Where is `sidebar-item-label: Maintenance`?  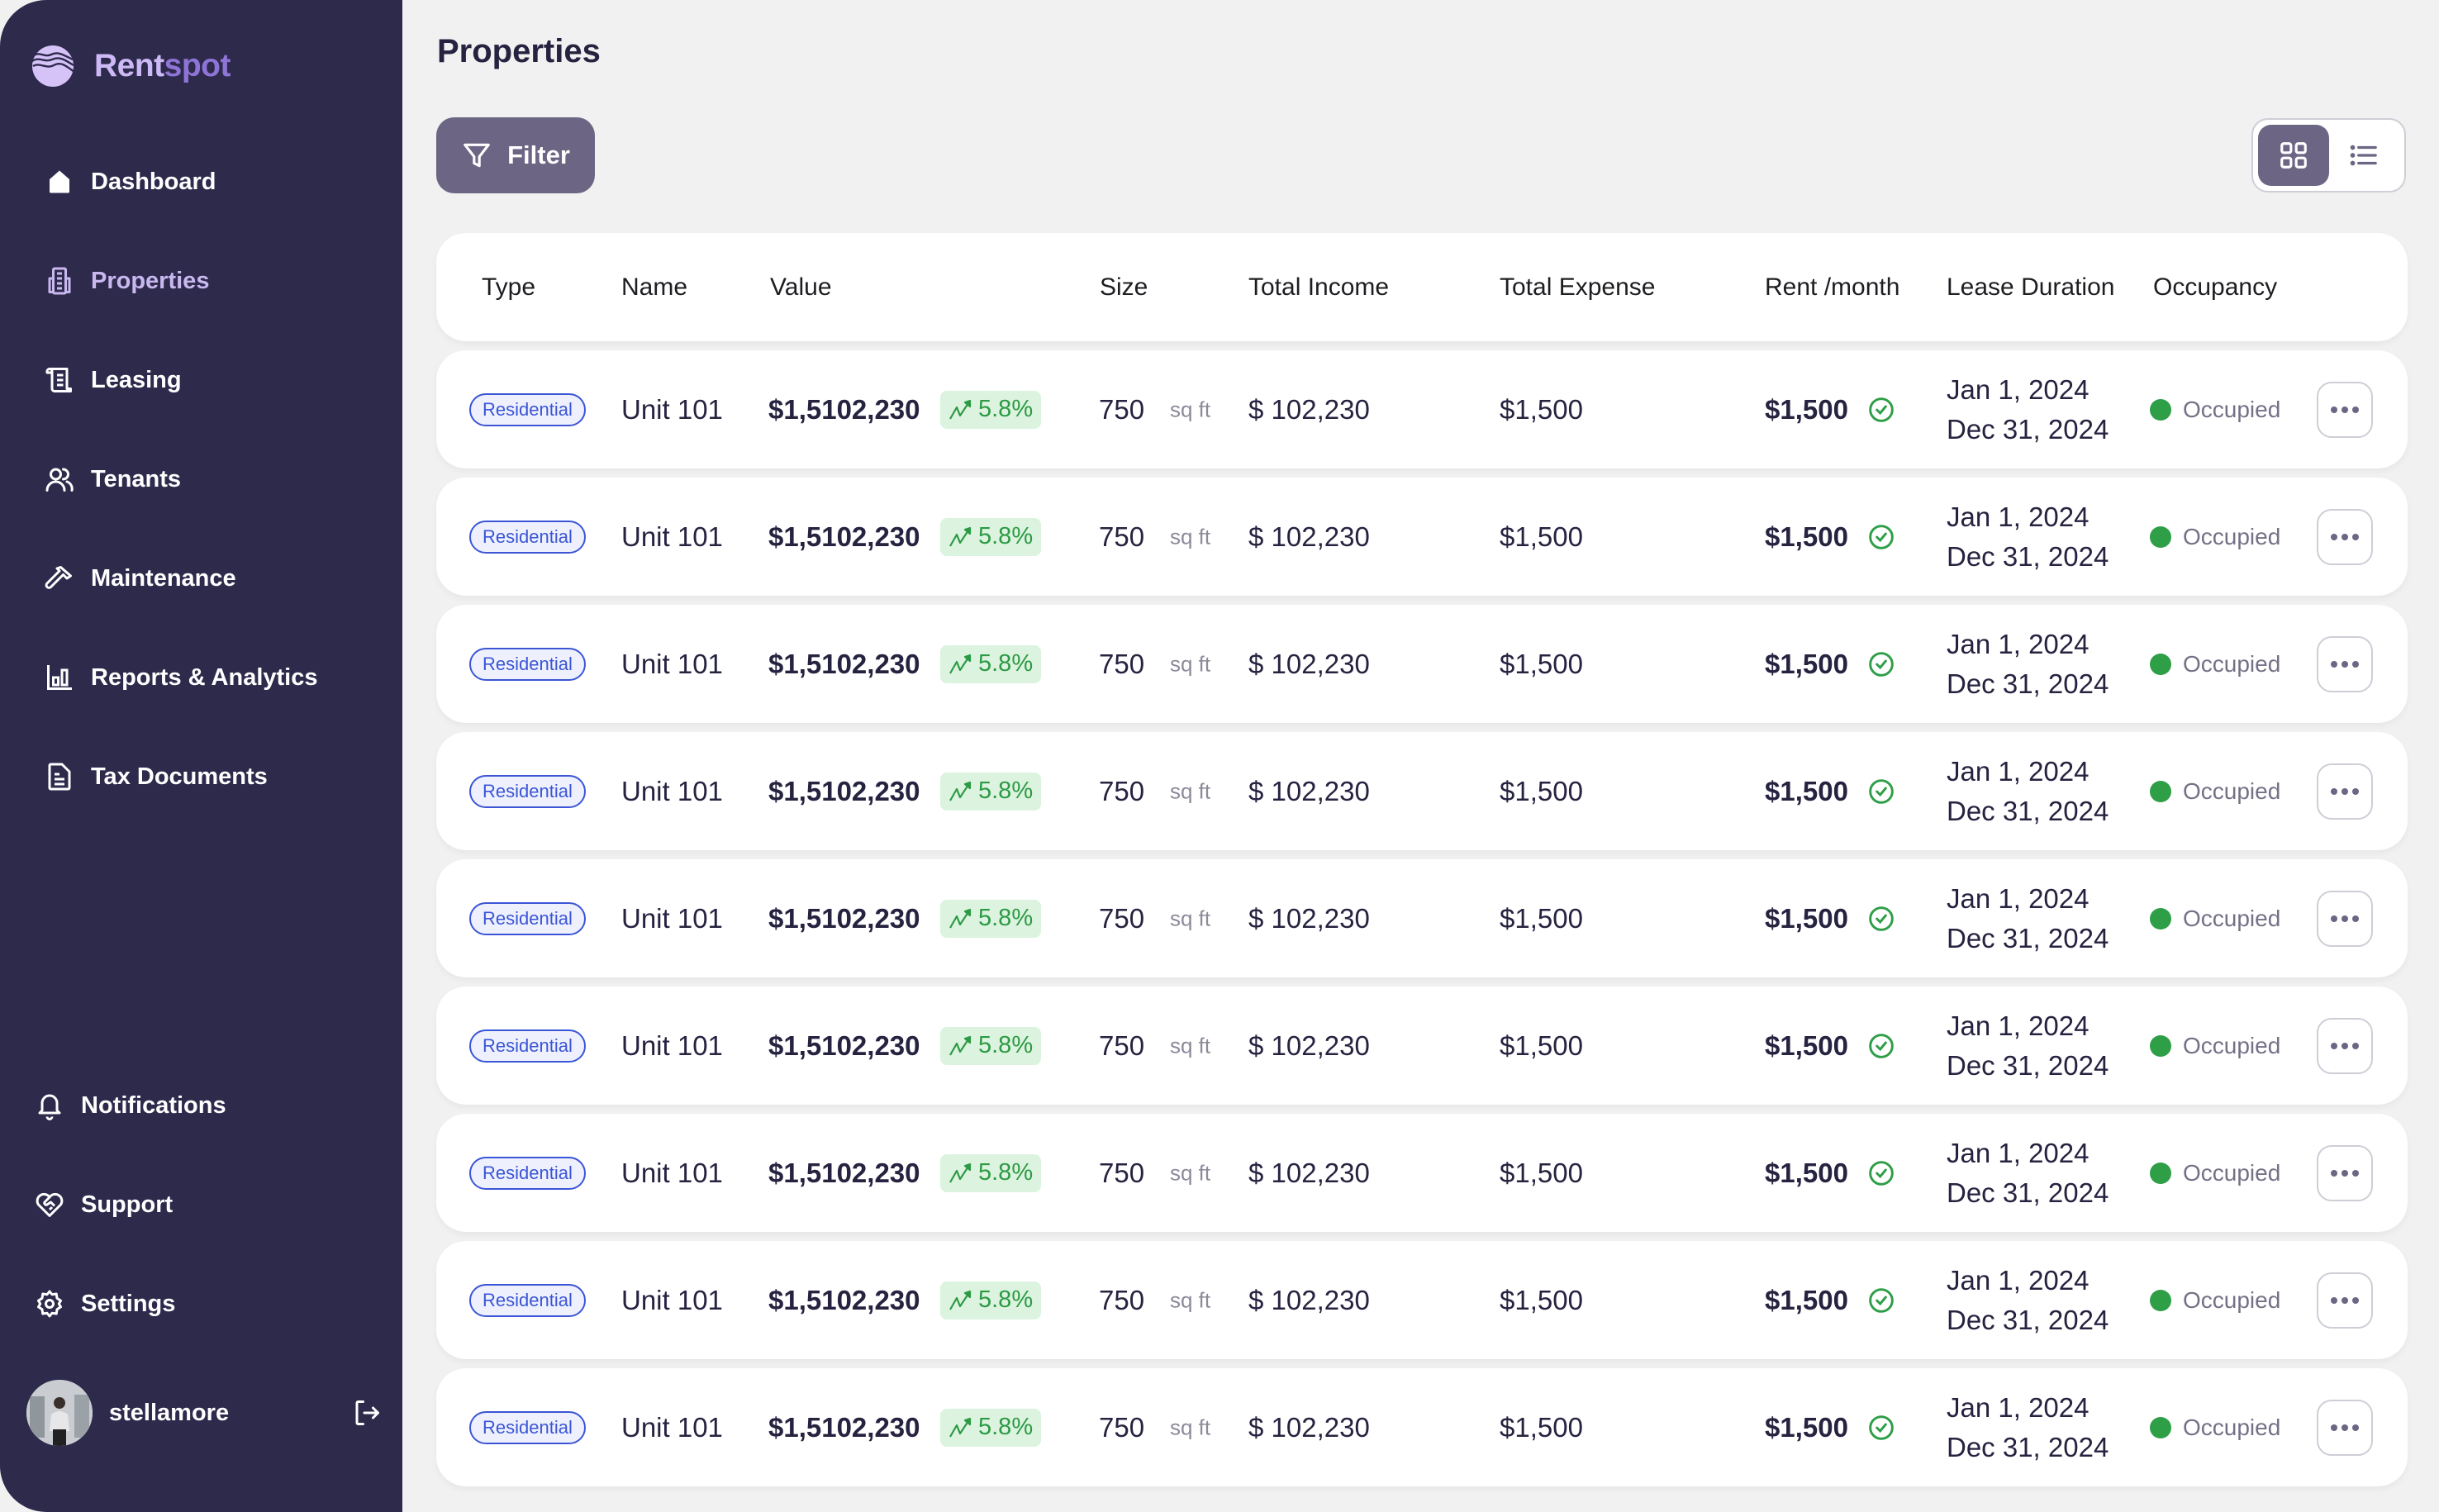
sidebar-item-label: Maintenance is located at coordinates (163, 578).